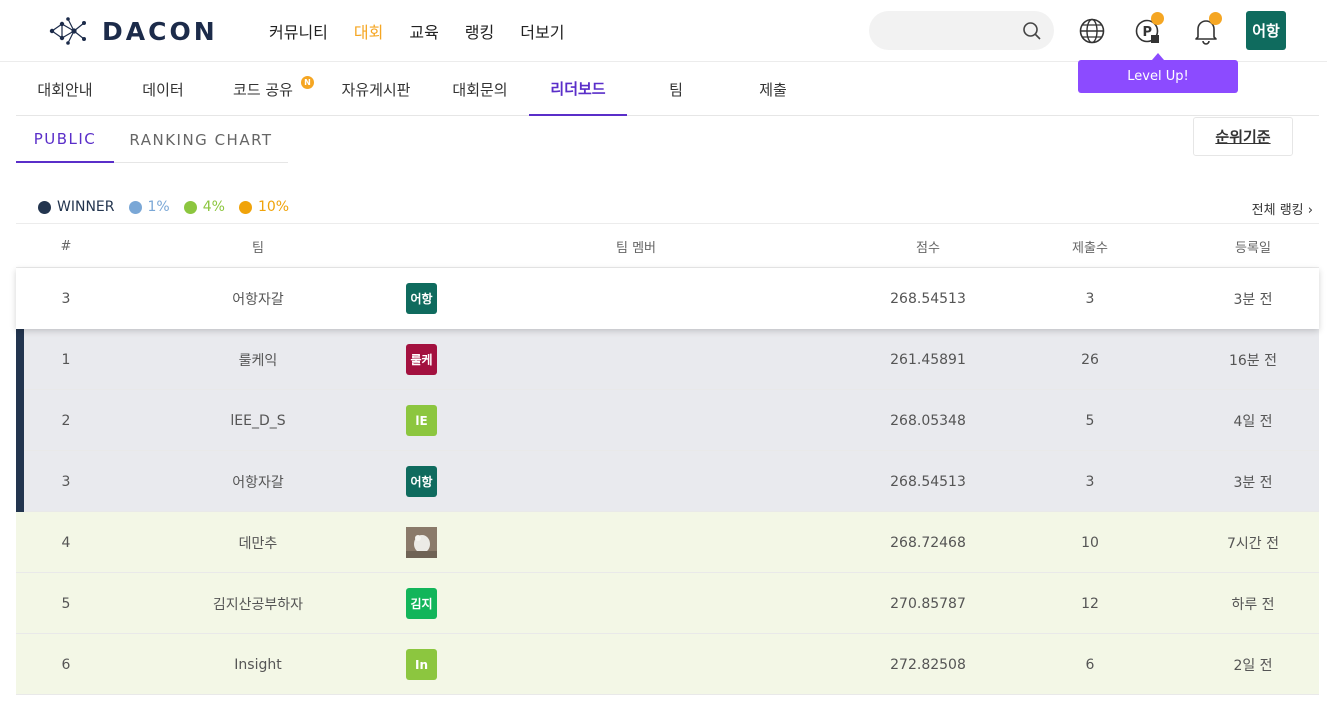  What do you see at coordinates (163, 89) in the screenshot?
I see `tab-data: 데이터` at bounding box center [163, 89].